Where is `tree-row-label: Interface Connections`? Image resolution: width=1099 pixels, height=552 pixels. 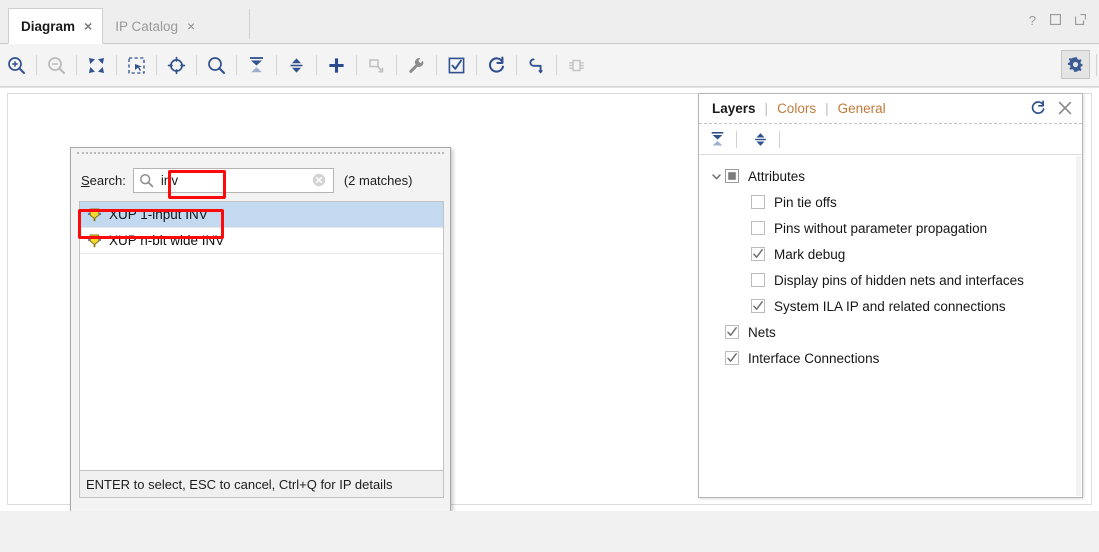 tree-row-label: Interface Connections is located at coordinates (814, 358).